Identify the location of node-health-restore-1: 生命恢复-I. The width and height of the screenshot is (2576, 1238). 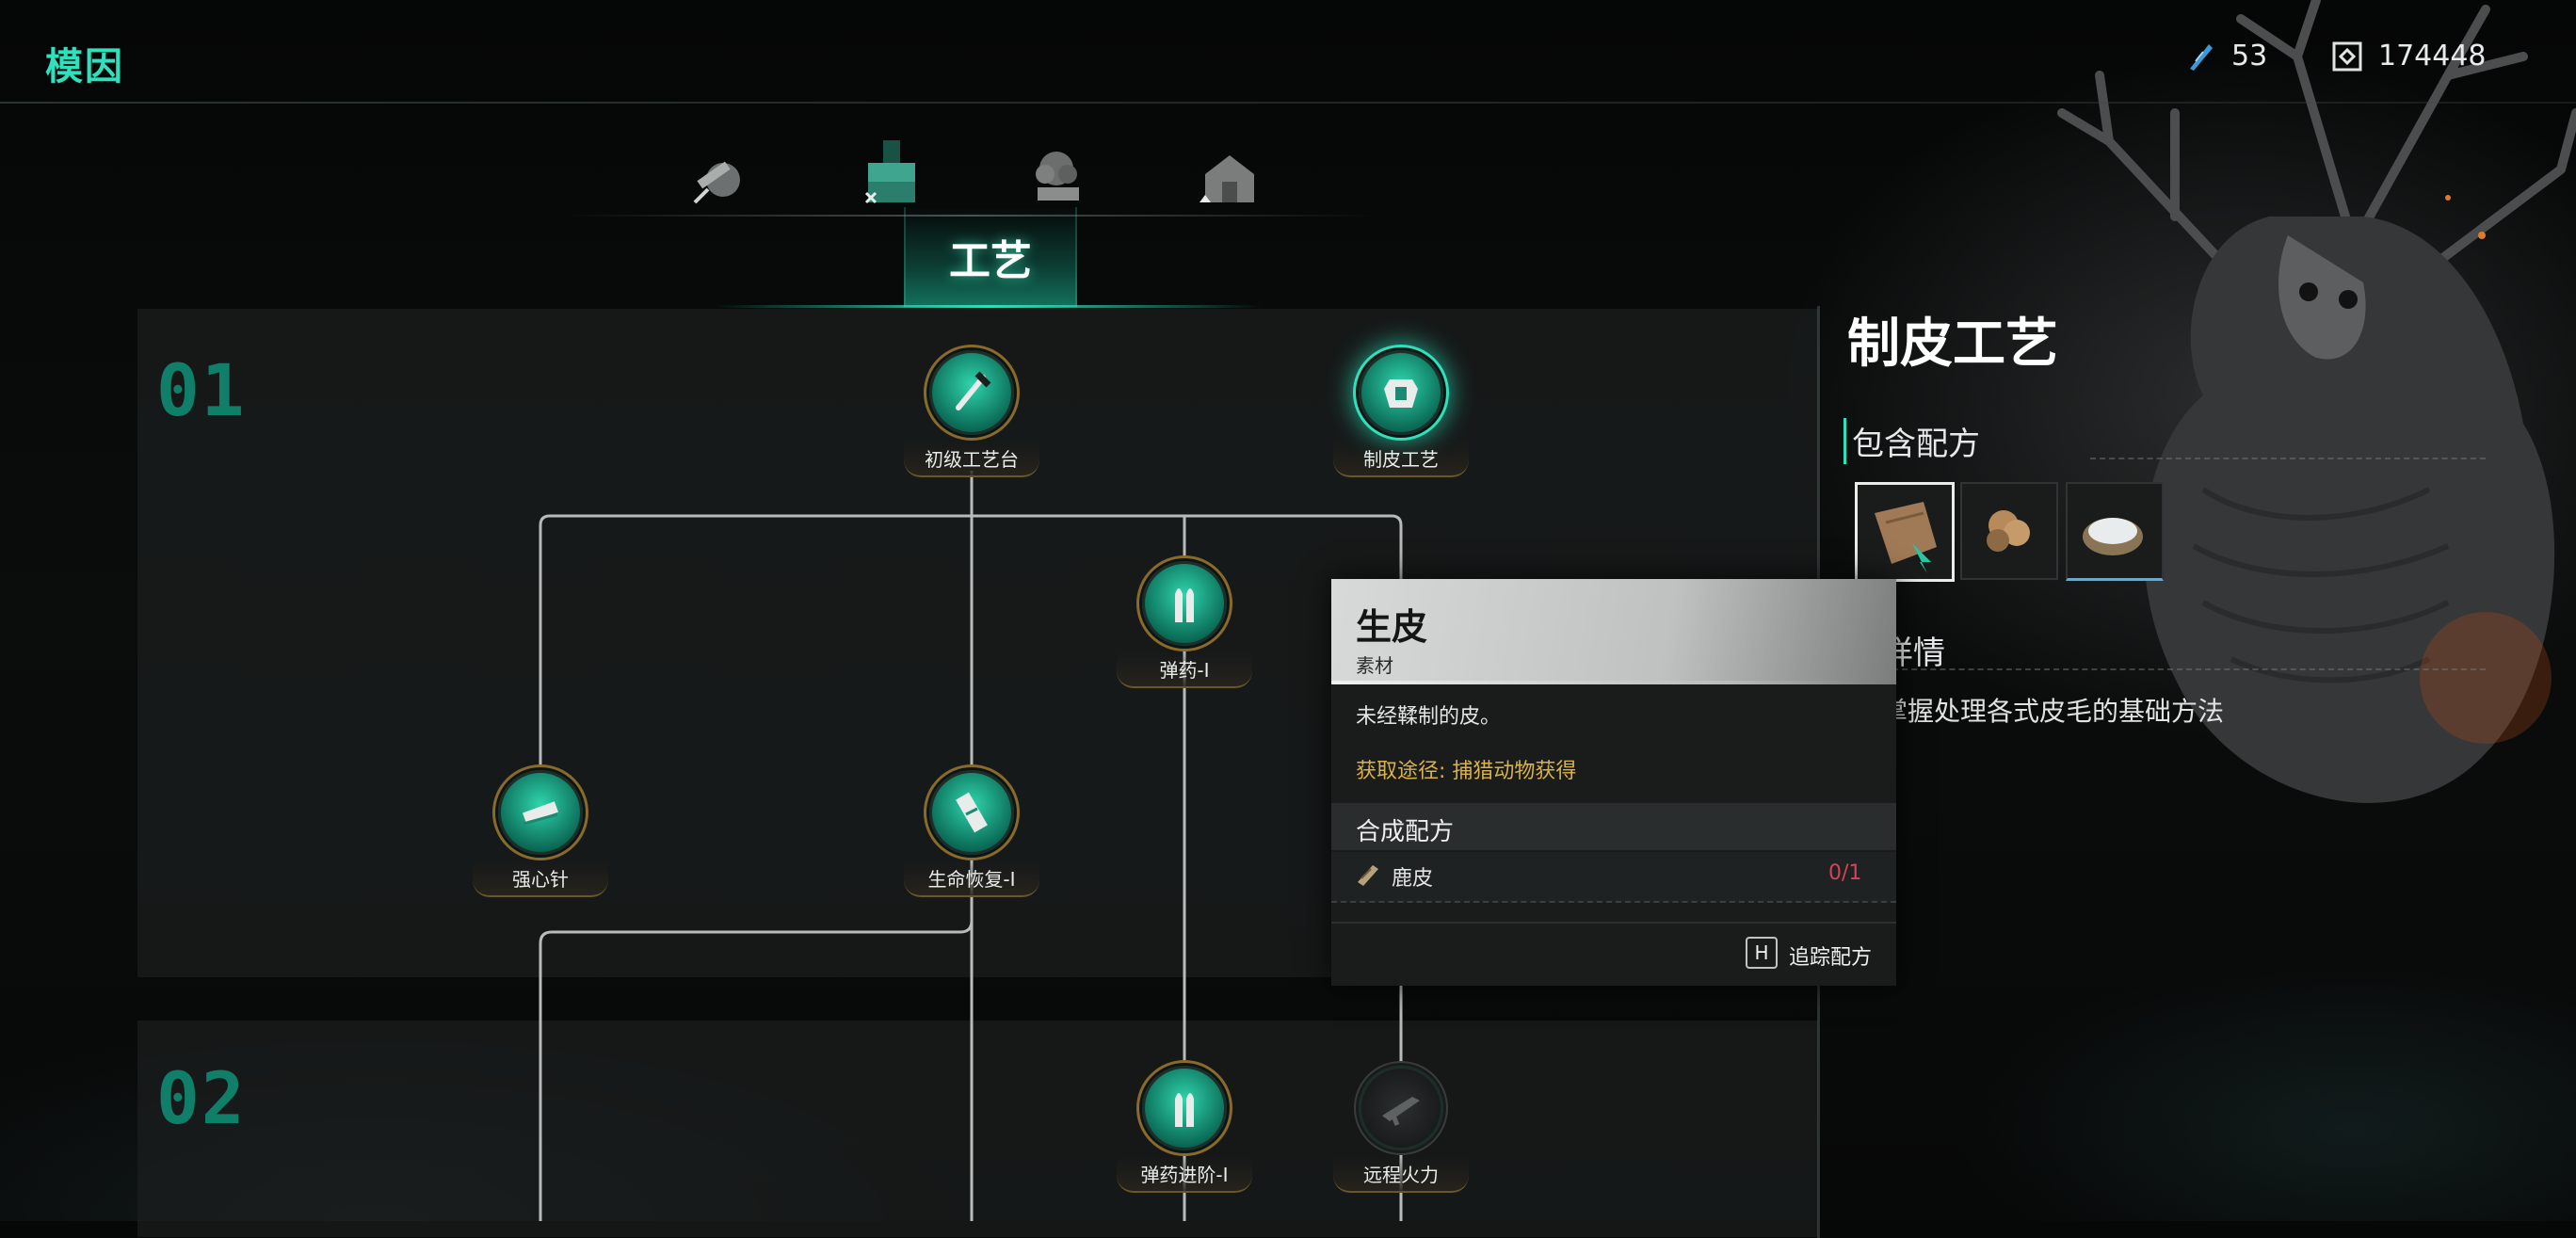
(971, 833).